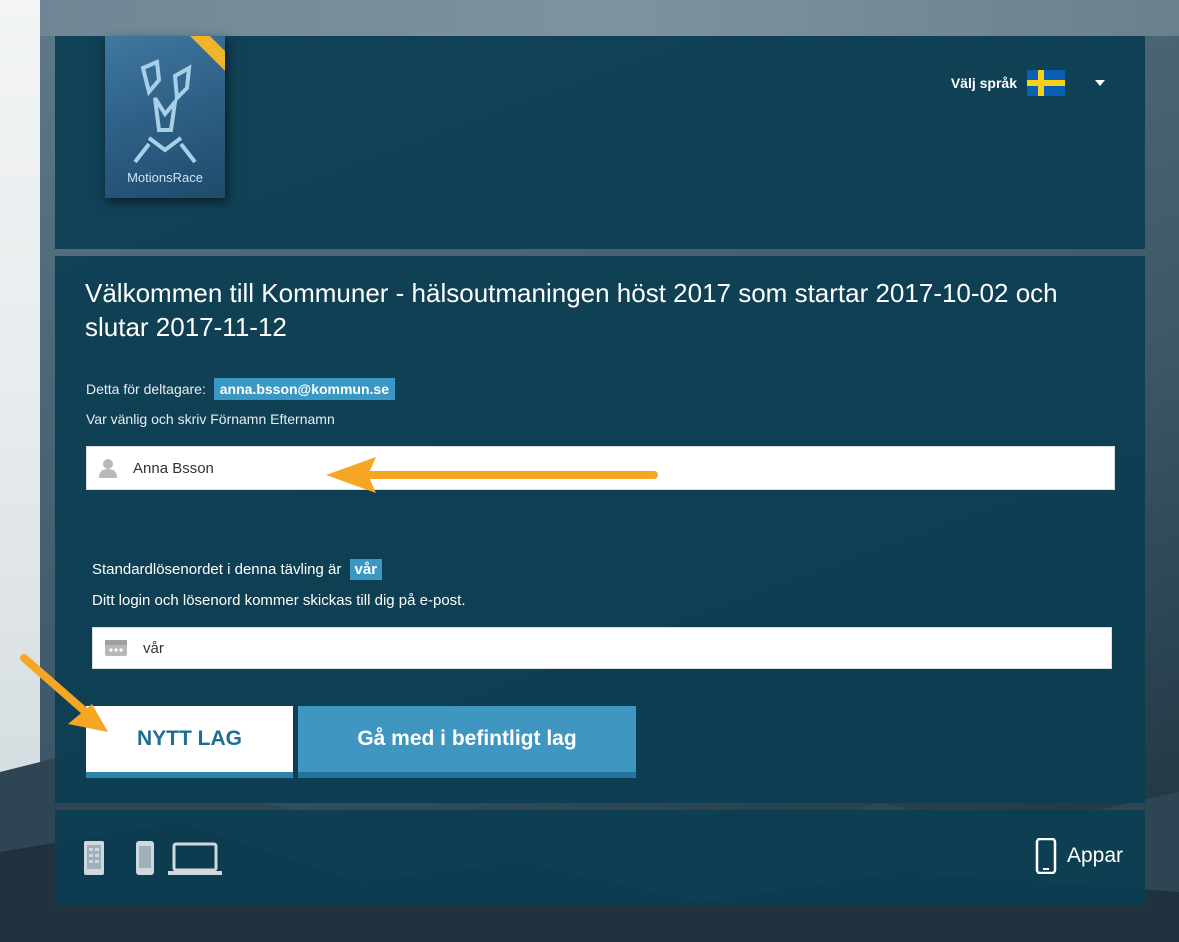  What do you see at coordinates (492, 475) in the screenshot?
I see `annotation-arrow-right` at bounding box center [492, 475].